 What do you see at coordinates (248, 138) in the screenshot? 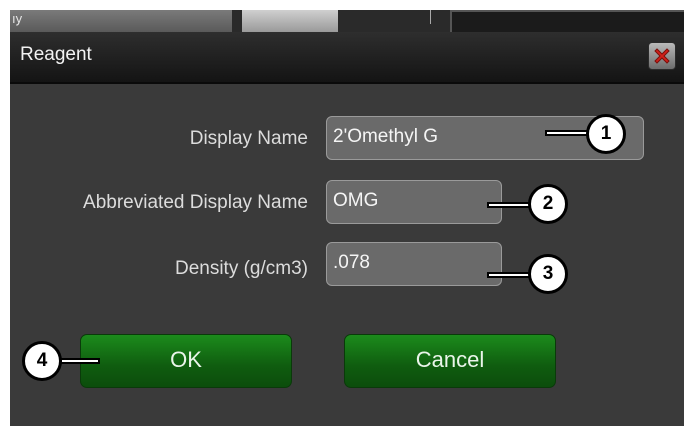
I see `display-name-label: Display Name` at bounding box center [248, 138].